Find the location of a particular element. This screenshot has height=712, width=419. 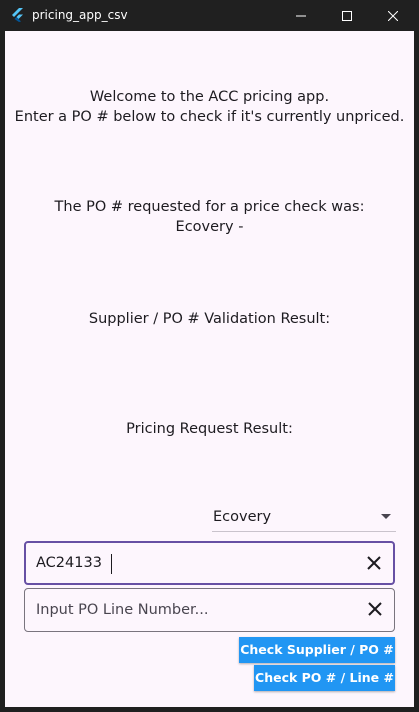

dropdown-arrow-icon is located at coordinates (386, 516).